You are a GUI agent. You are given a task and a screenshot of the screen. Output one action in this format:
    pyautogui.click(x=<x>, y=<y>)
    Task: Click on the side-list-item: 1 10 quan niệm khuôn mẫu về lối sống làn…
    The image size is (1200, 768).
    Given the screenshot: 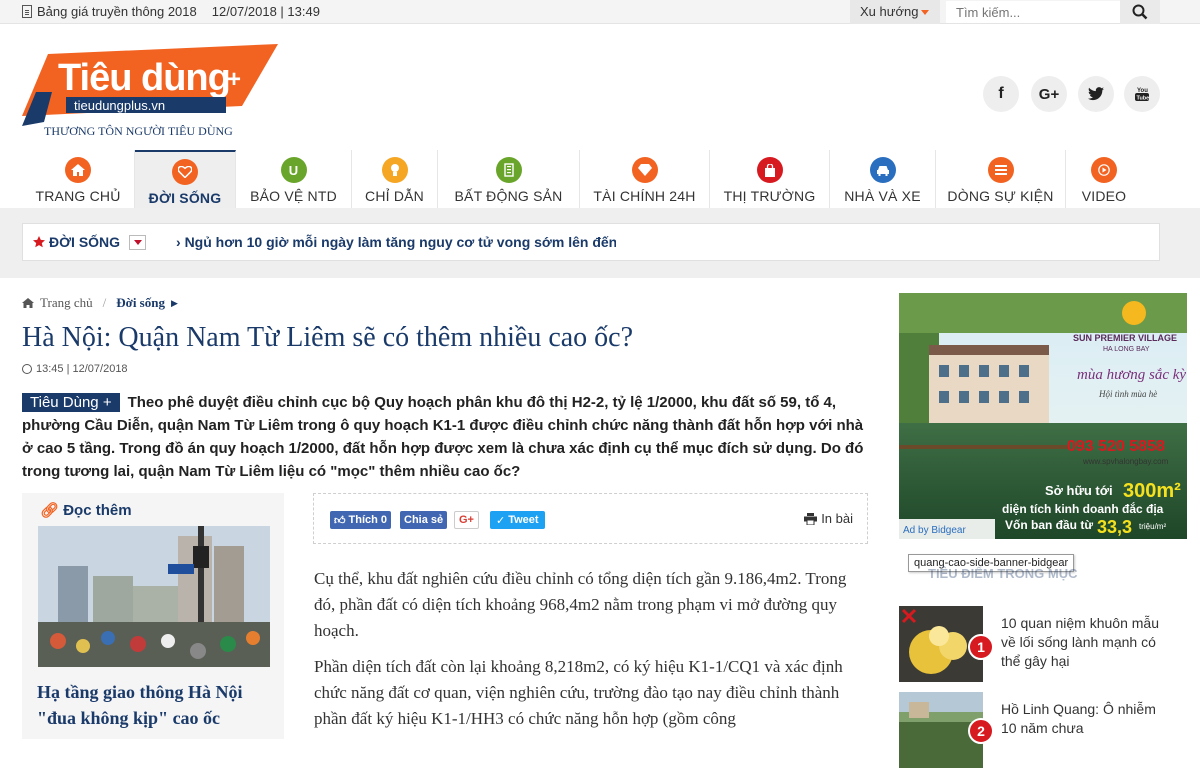 What is the action you would take?
    pyautogui.click(x=1029, y=644)
    